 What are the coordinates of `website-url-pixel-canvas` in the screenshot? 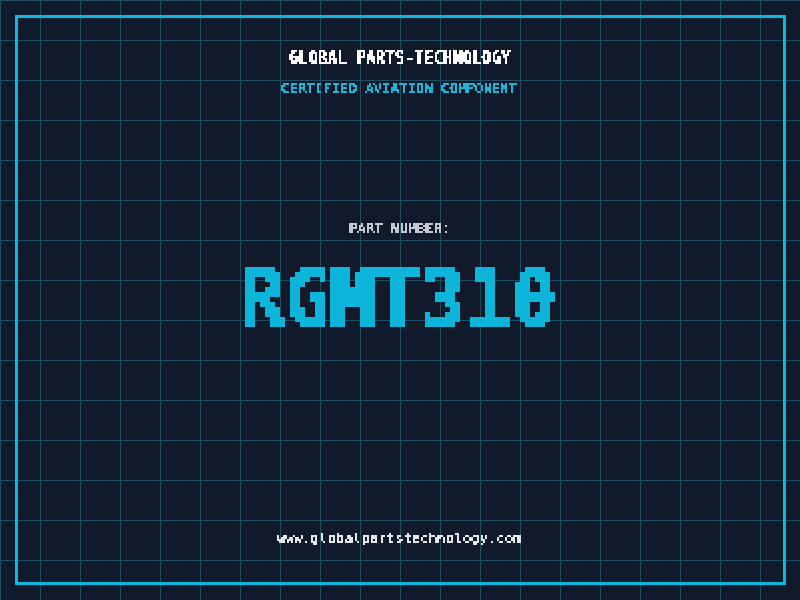 It's located at (400, 539).